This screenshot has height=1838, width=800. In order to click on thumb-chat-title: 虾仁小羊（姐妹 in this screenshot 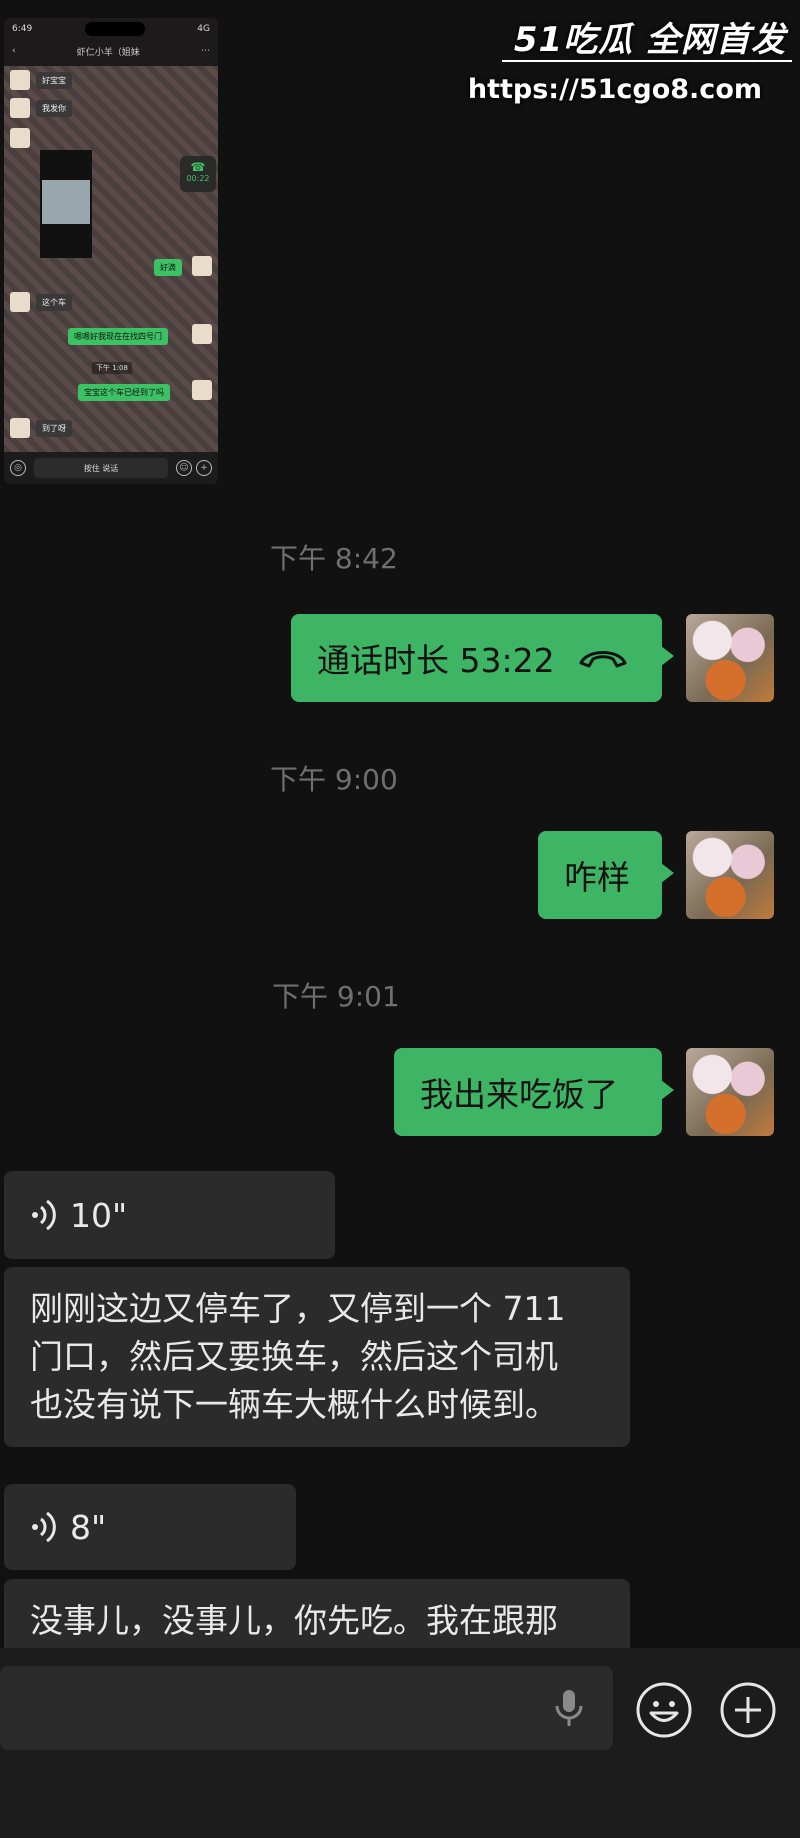, I will do `click(108, 52)`.